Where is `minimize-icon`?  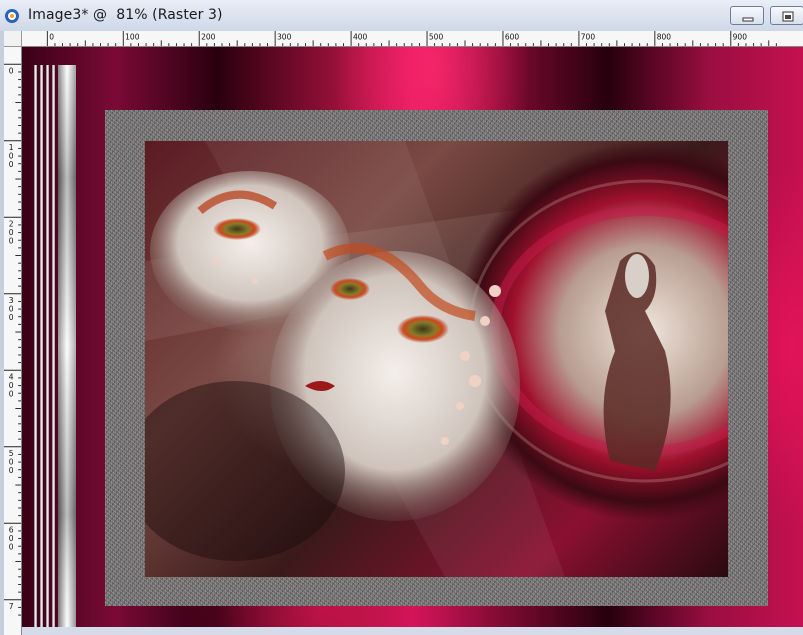 minimize-icon is located at coordinates (748, 19).